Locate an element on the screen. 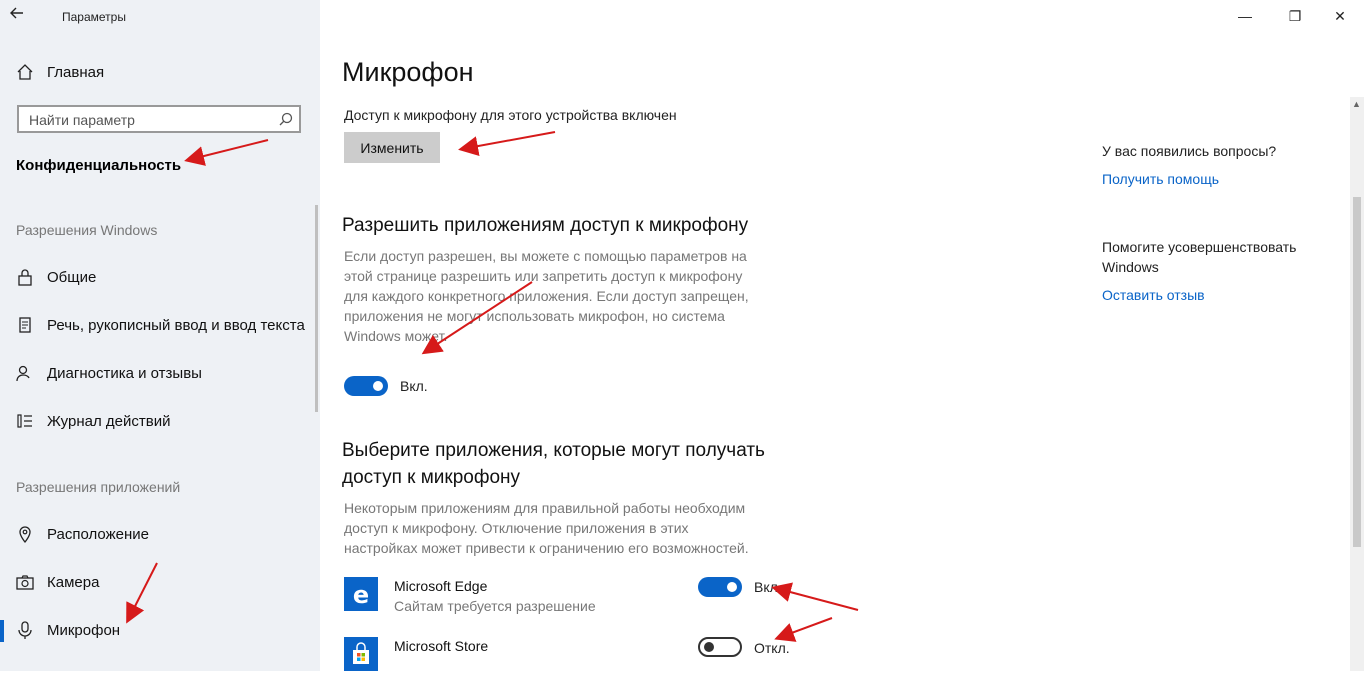 Image resolution: width=1365 pixels, height=676 pixels. page-title: Микрофон is located at coordinates (408, 72).